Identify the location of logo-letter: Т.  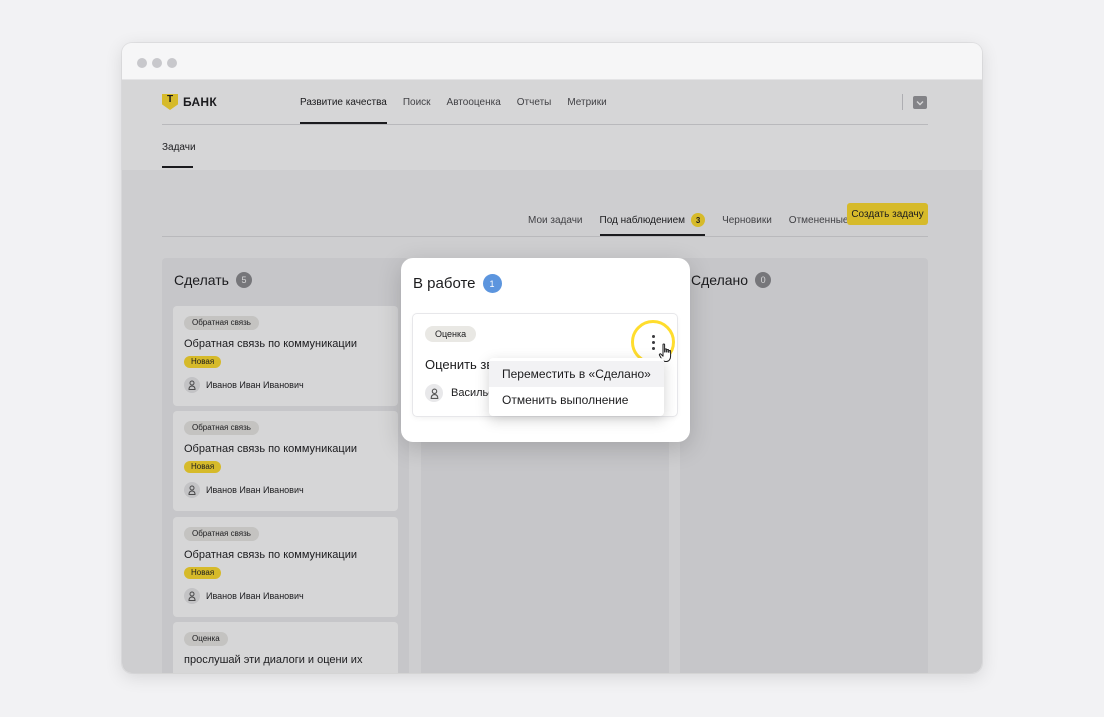
(170, 99).